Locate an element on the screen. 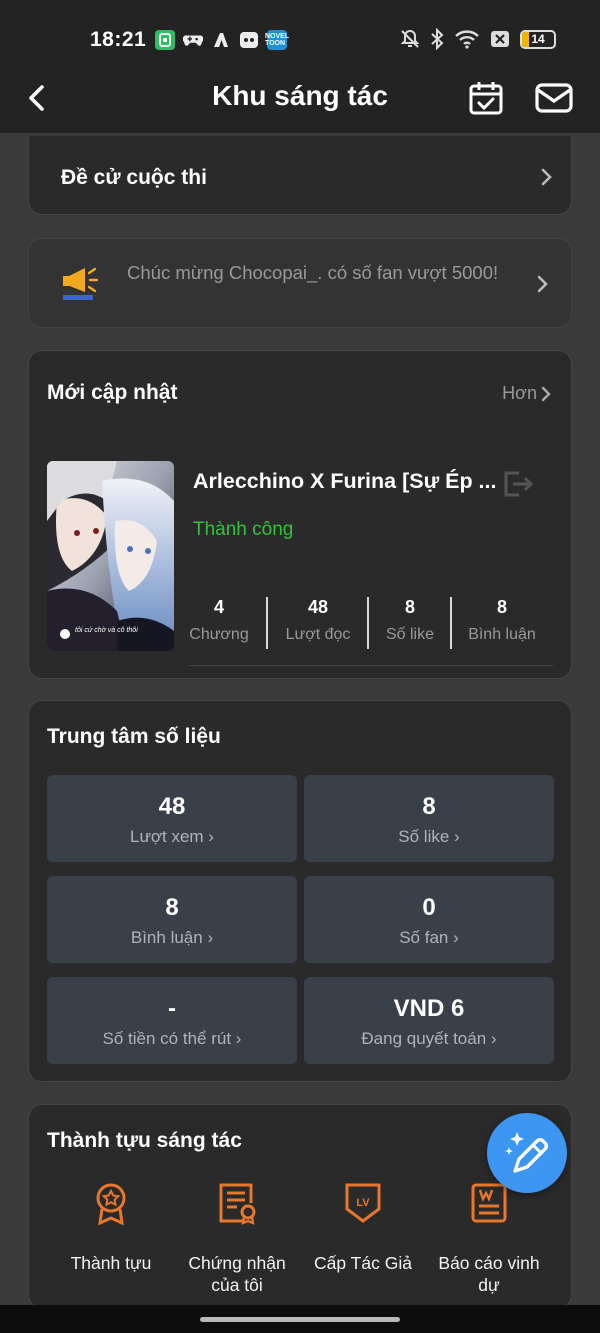  contest-label: Đề cử cuộc thi is located at coordinates (134, 177).